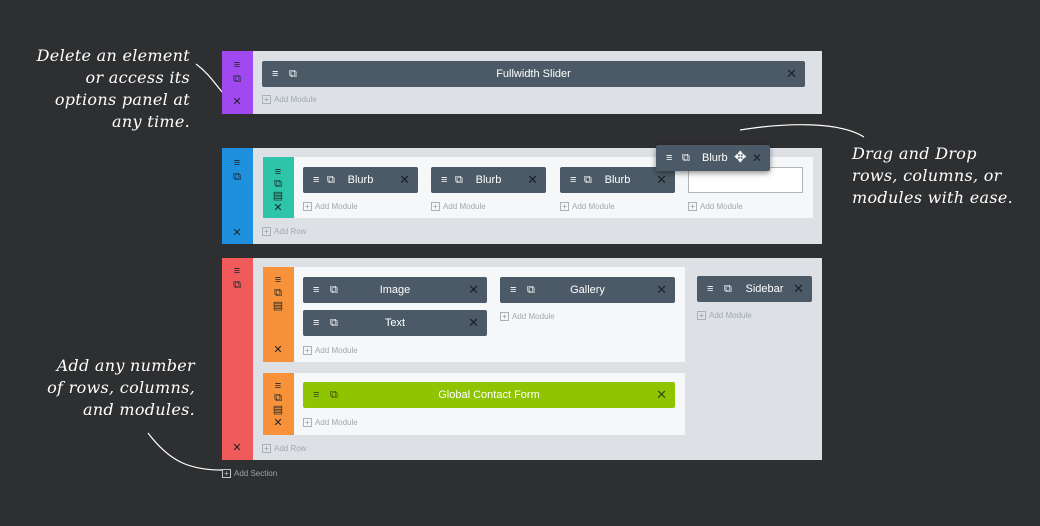 The image size is (1040, 526). I want to click on module-text: ≡ ⧉ Text ✕, so click(395, 323).